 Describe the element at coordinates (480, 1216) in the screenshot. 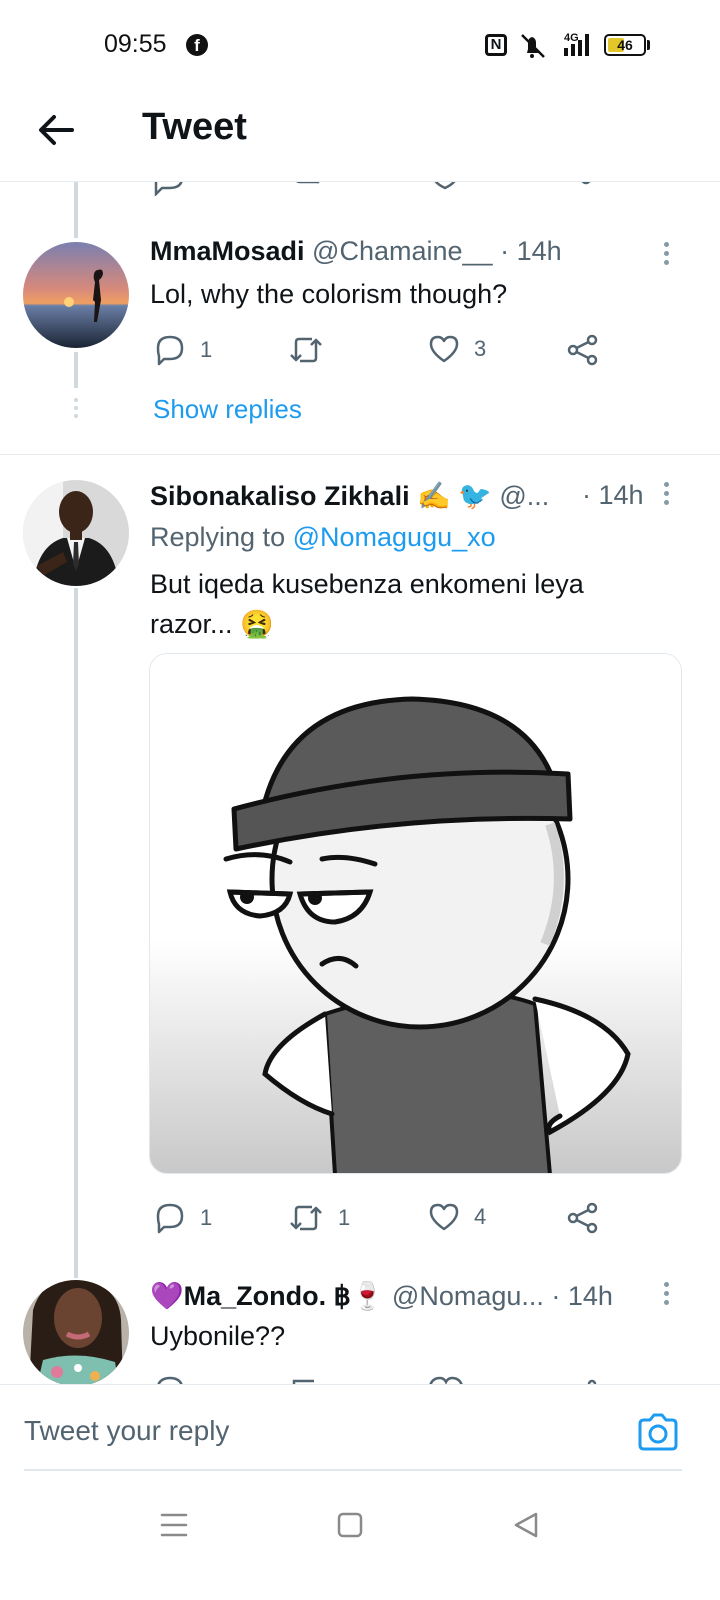

I see `like-count: 4` at that location.